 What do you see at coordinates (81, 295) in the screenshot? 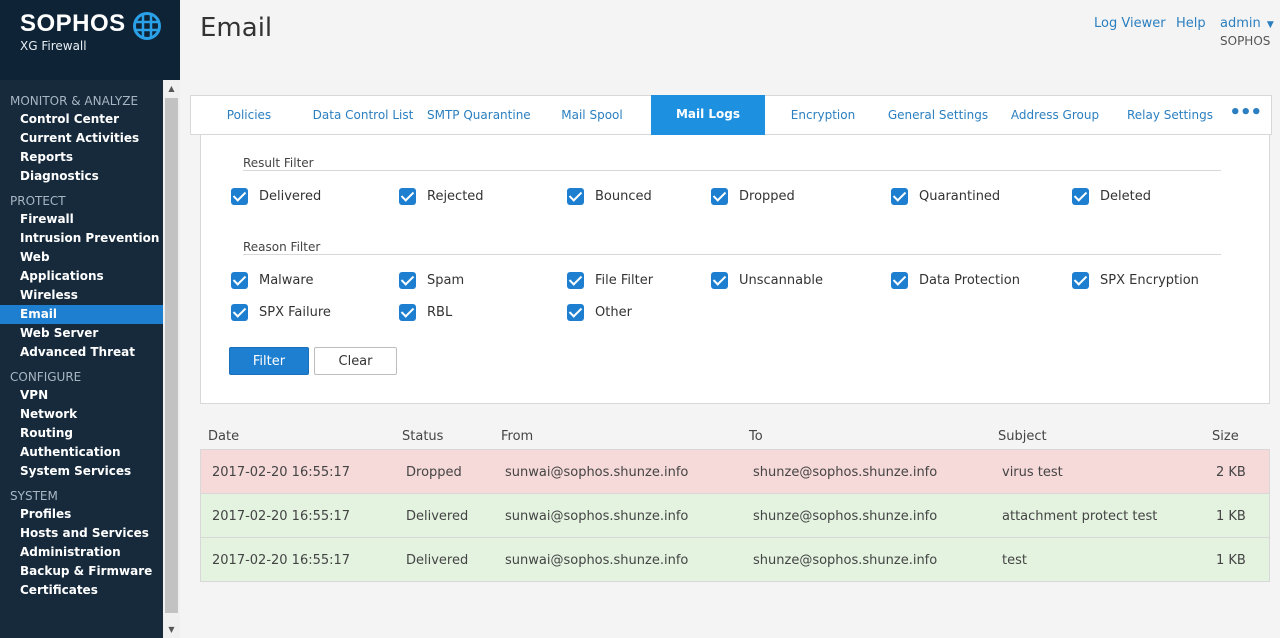
I see `sidebar-item-wireless: Wireless` at bounding box center [81, 295].